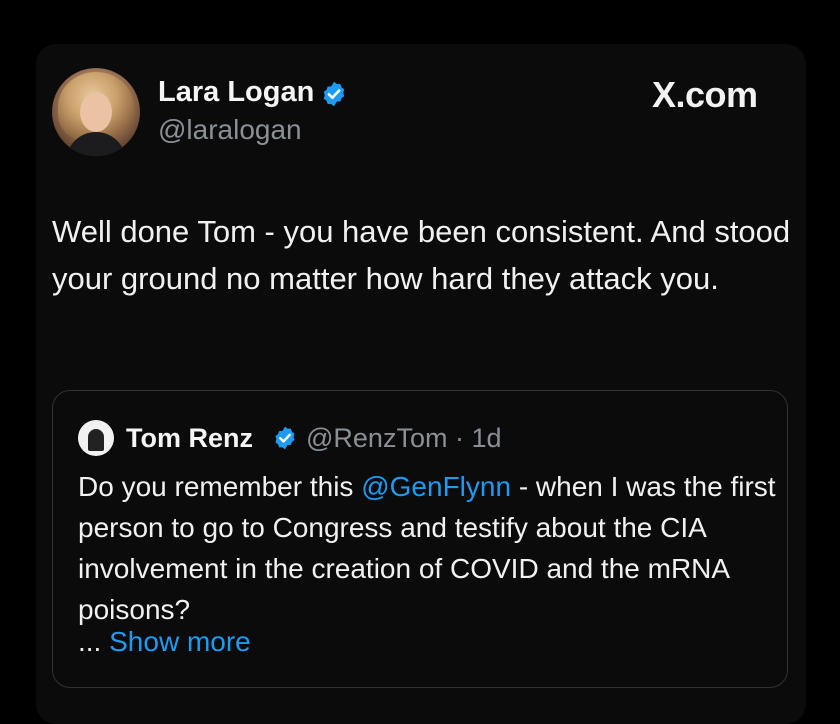 This screenshot has width=840, height=724. I want to click on avatar-face, so click(96, 112).